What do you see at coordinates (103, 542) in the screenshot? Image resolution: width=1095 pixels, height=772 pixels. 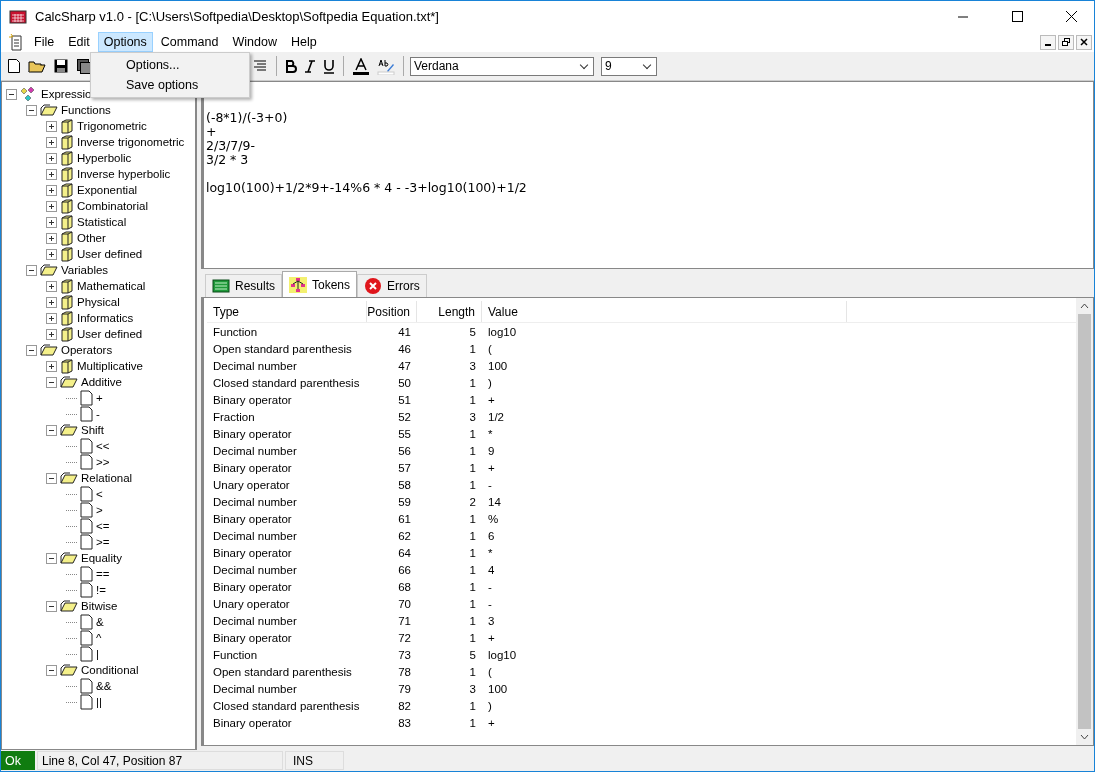 I see `tree-item: >=` at bounding box center [103, 542].